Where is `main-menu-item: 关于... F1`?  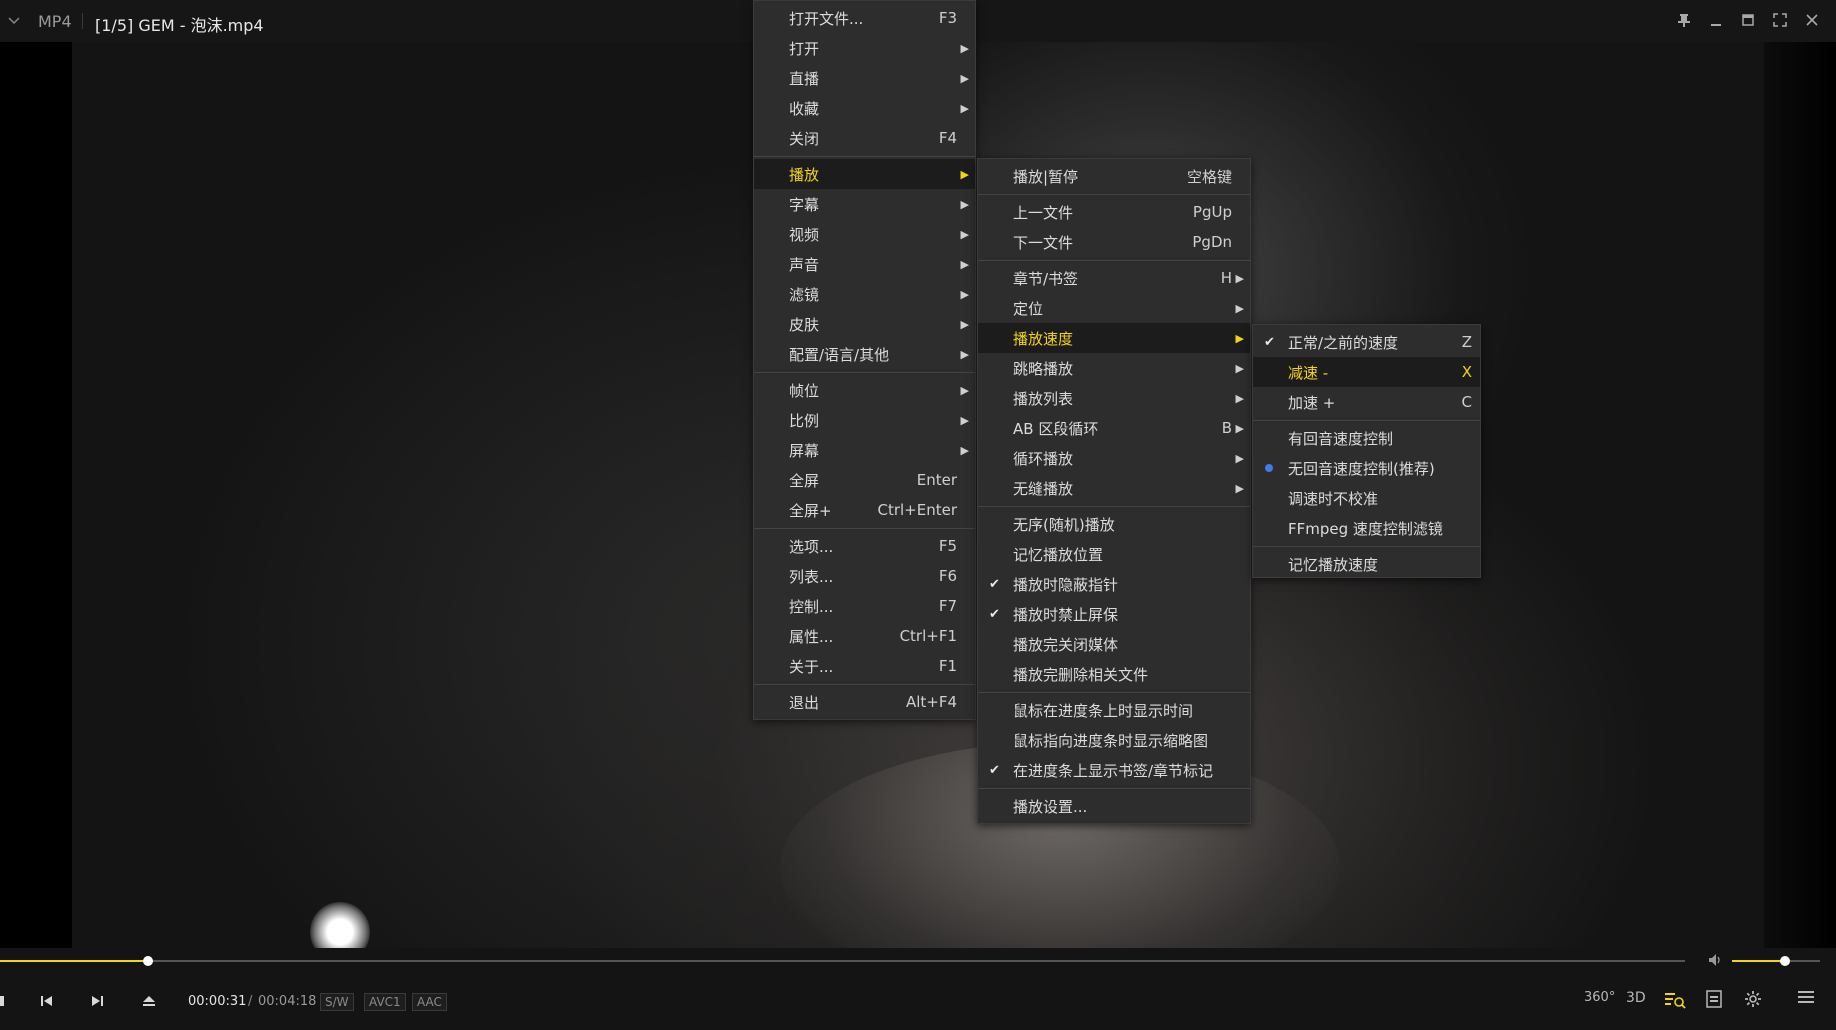 main-menu-item: 关于... F1 is located at coordinates (864, 666).